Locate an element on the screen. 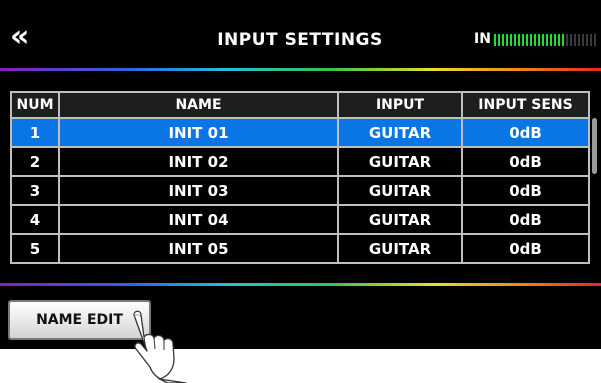 This screenshot has width=601, height=383. double-chevron-left-icon: « is located at coordinates (20, 36).